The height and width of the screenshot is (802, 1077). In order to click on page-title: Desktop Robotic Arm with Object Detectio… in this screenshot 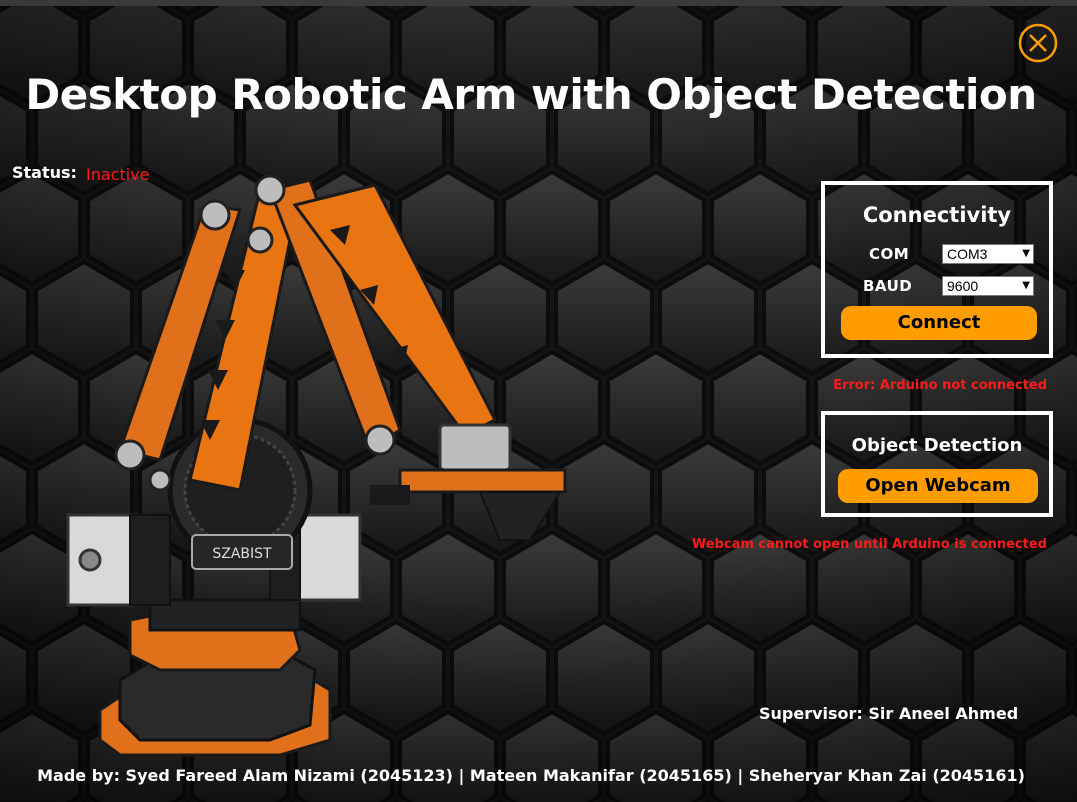, I will do `click(531, 94)`.